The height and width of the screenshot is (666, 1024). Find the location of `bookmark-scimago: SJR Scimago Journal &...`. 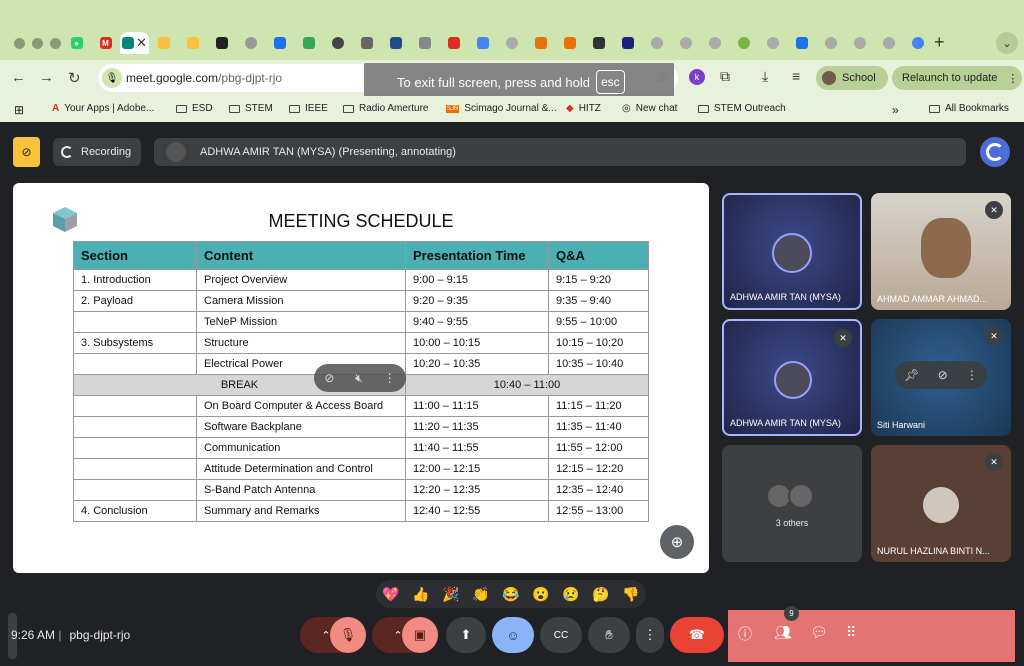

bookmark-scimago: SJR Scimago Journal &... is located at coordinates (501, 108).